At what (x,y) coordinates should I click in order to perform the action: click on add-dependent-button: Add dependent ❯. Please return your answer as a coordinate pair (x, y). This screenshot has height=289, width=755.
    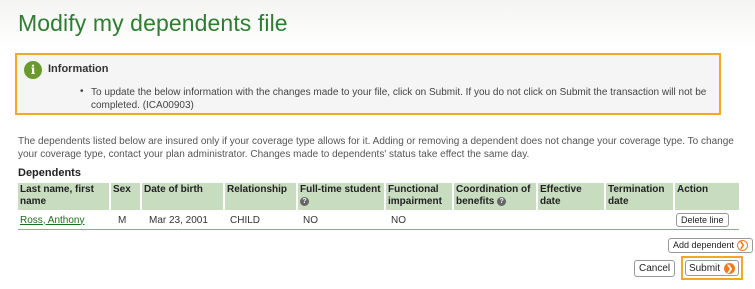
    Looking at the image, I should click on (710, 246).